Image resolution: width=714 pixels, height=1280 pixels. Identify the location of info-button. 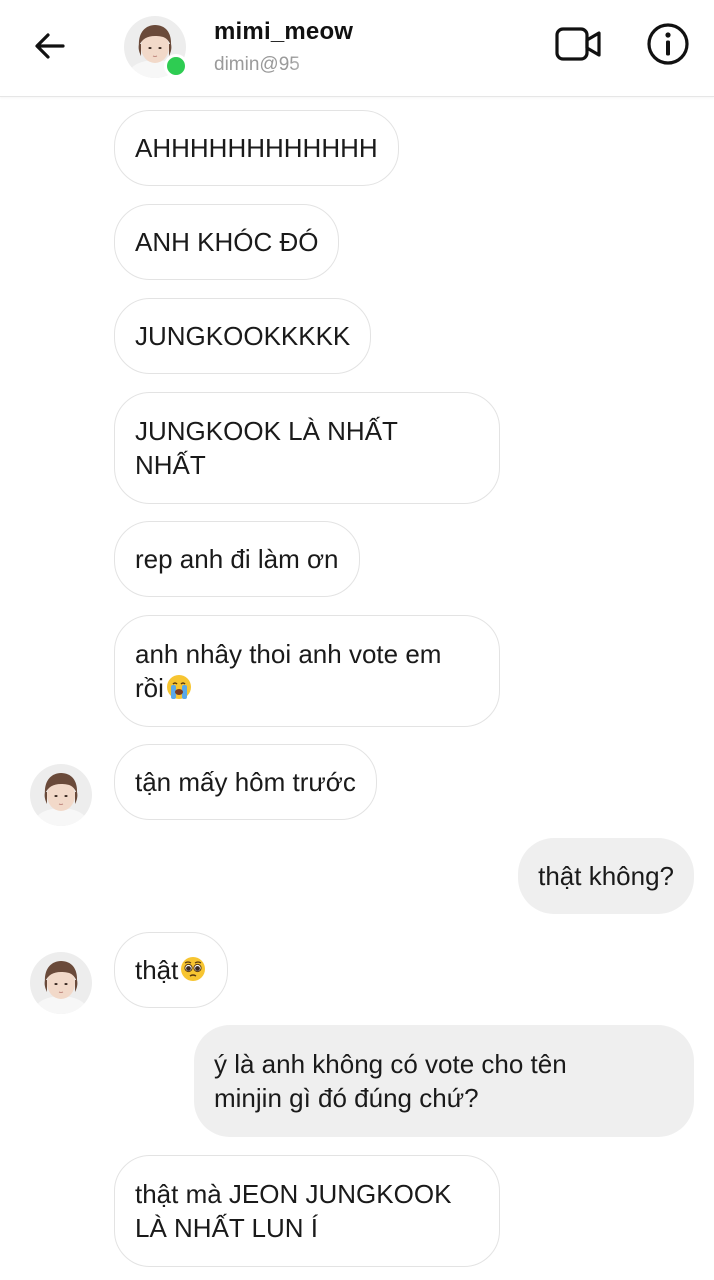
(668, 44).